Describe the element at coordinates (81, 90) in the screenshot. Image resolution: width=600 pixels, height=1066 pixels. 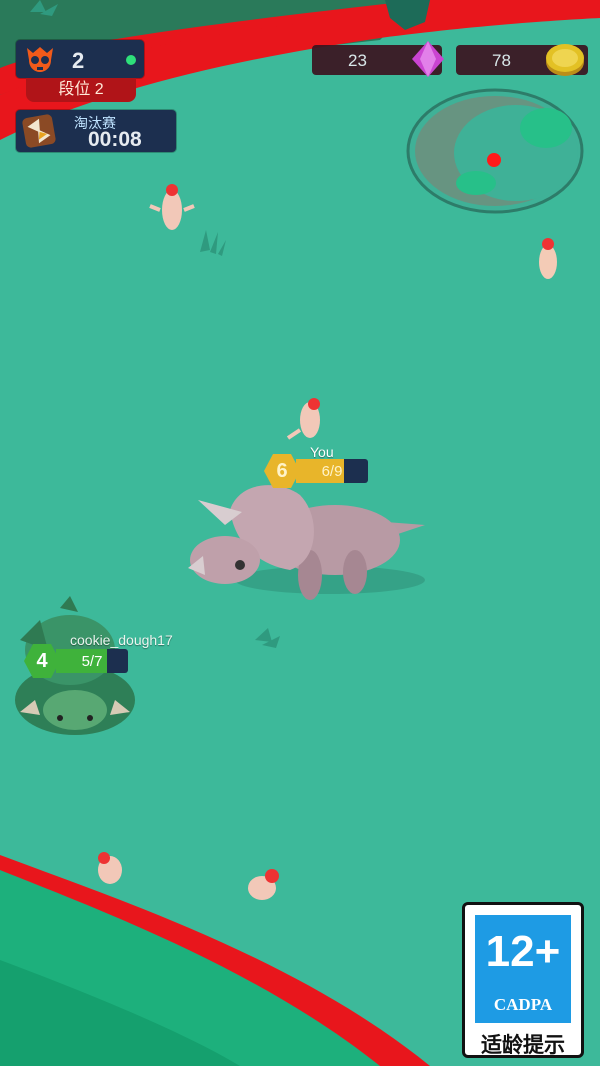
I see `rank-label: 段位 2` at that location.